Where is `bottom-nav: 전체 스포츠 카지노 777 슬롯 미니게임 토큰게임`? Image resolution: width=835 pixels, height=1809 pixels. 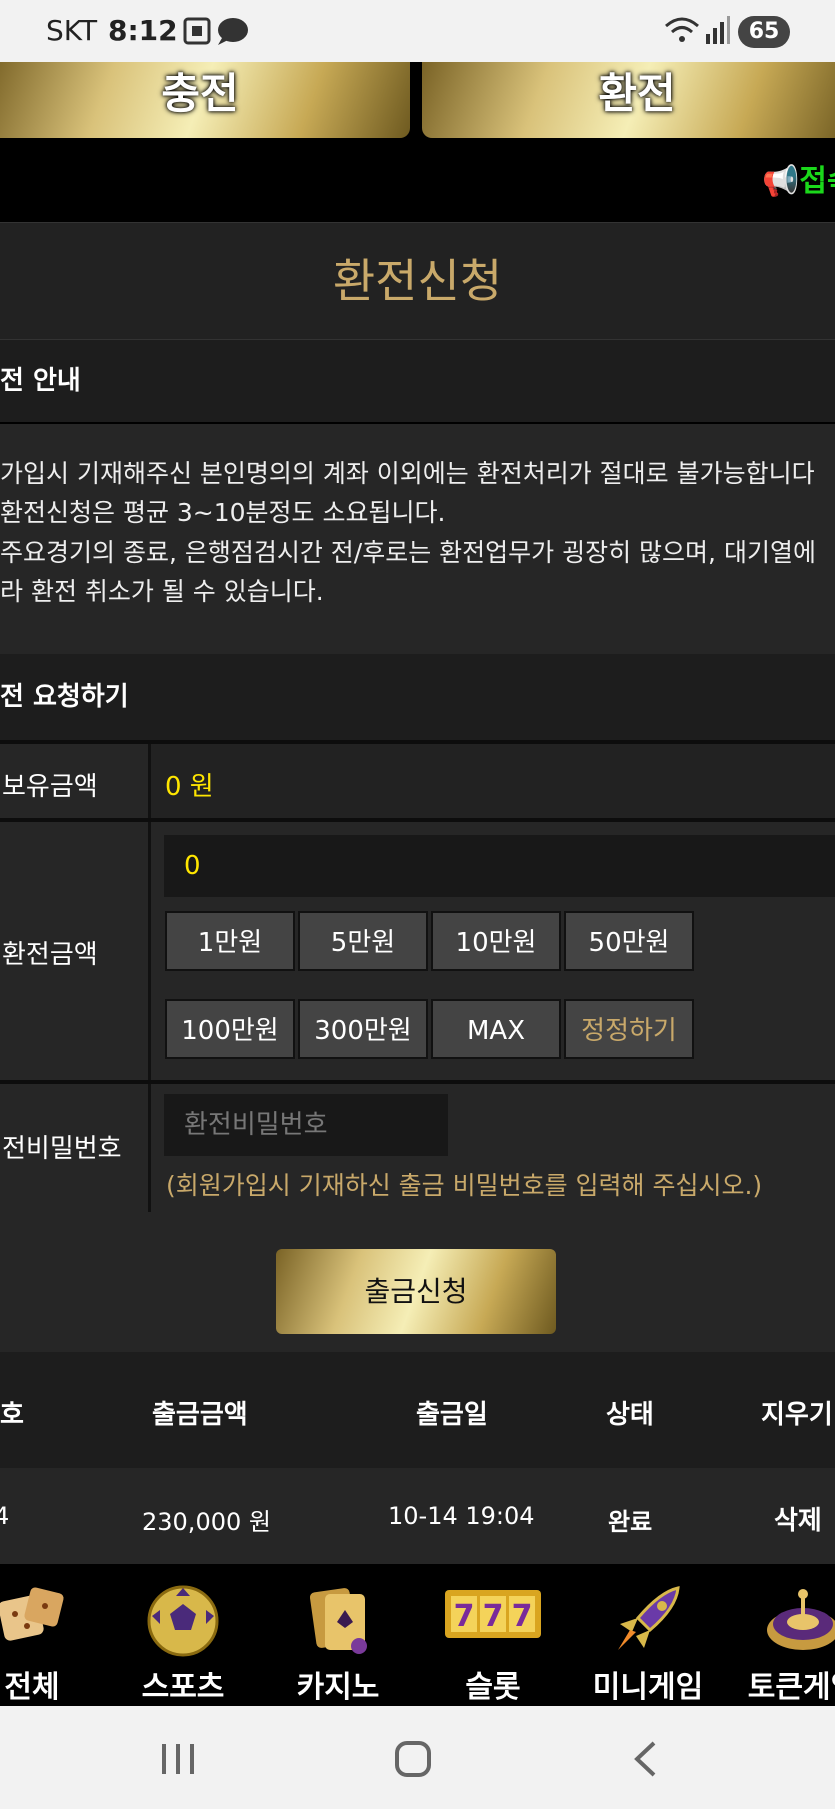 bottom-nav: 전체 스포츠 카지노 777 슬롯 미니게임 토큰게임 is located at coordinates (417, 1636).